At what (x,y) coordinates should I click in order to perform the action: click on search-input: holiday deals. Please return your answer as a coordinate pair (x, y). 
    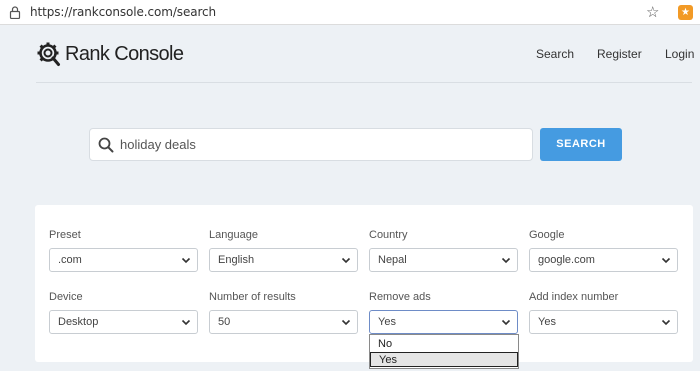
    Looking at the image, I should click on (311, 144).